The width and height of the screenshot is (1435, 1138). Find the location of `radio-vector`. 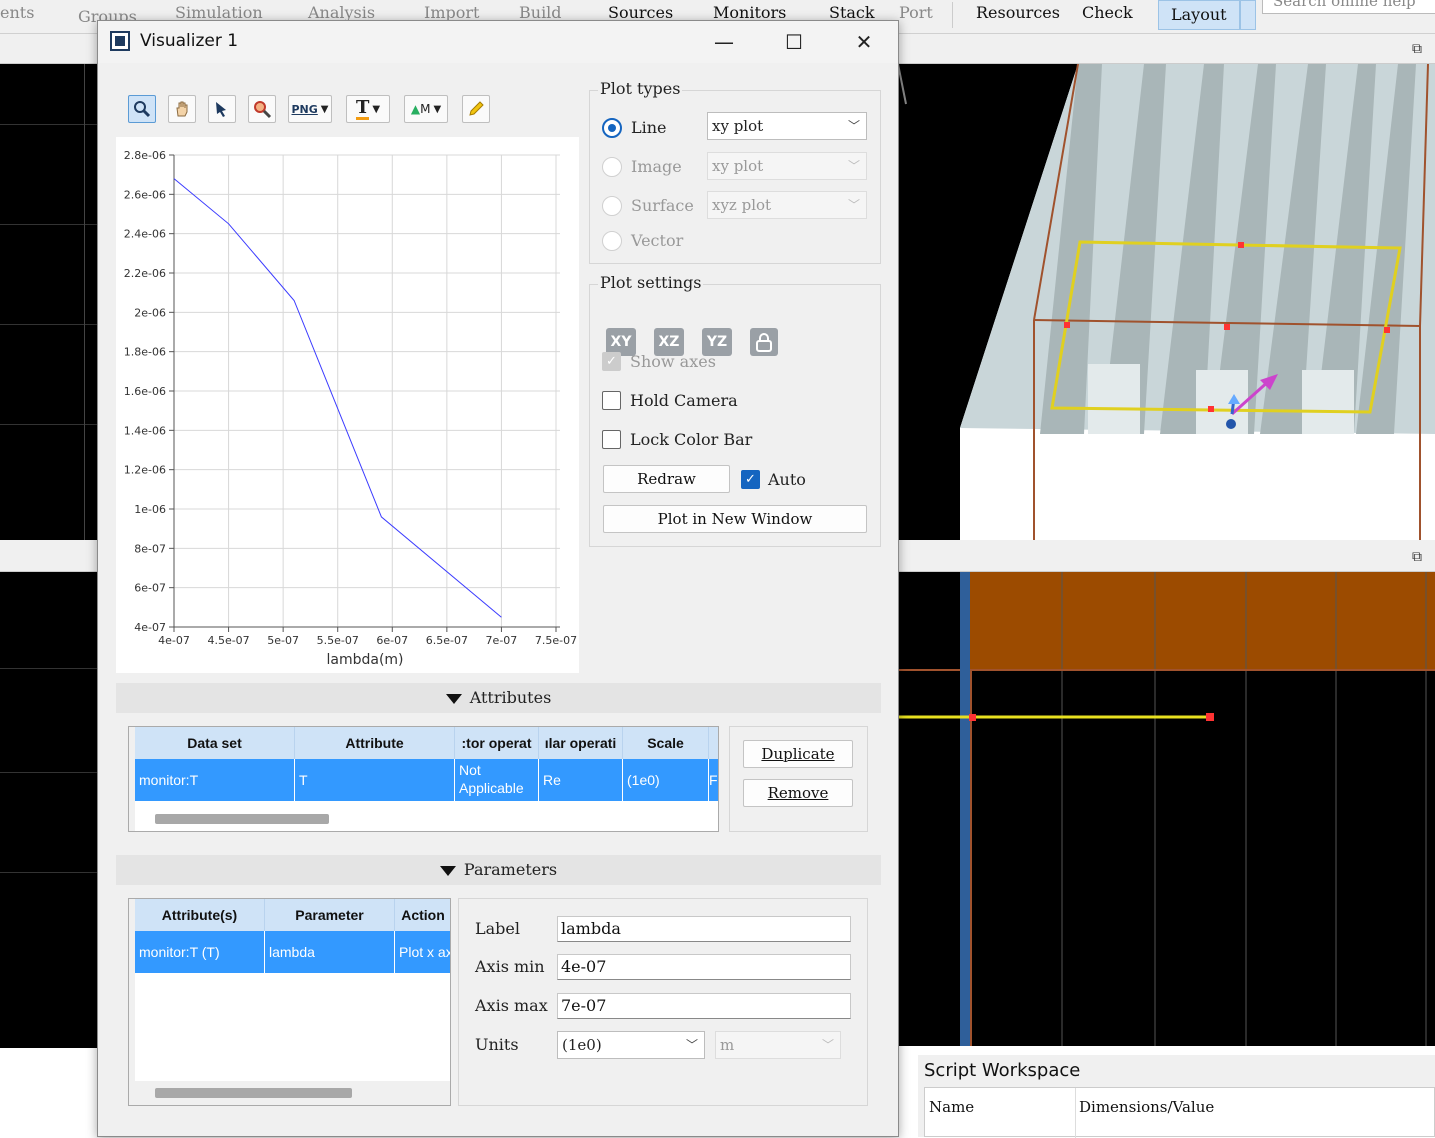

radio-vector is located at coordinates (612, 241).